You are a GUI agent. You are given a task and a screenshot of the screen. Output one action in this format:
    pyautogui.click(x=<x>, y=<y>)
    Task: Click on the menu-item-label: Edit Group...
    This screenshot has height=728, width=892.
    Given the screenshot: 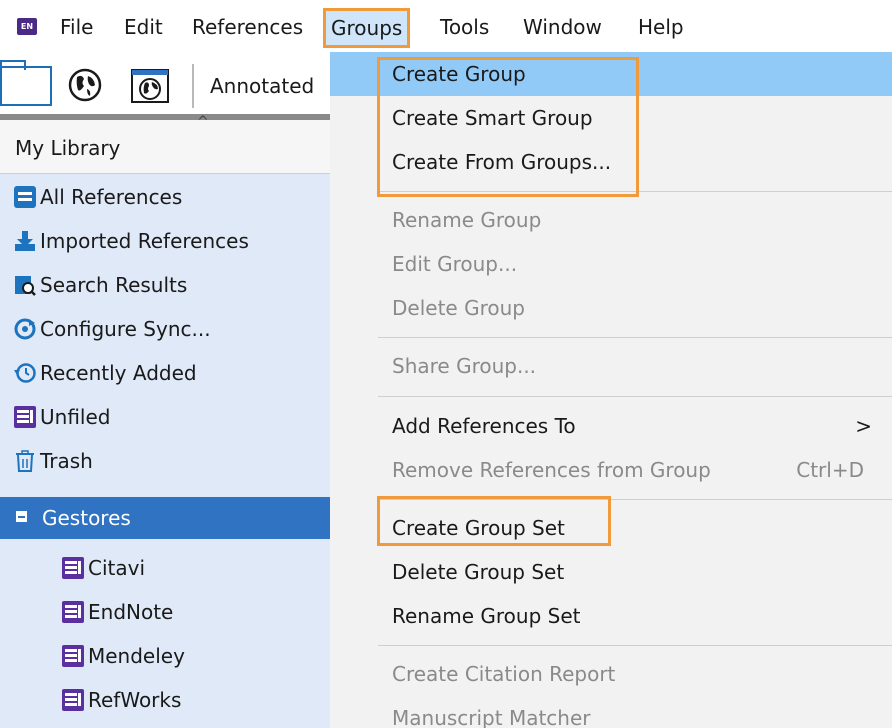 What is the action you would take?
    pyautogui.click(x=455, y=264)
    